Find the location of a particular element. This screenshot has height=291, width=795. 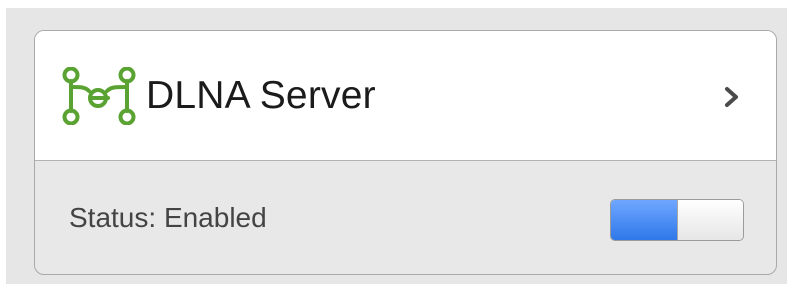

service-title: DLNA Server is located at coordinates (261, 95).